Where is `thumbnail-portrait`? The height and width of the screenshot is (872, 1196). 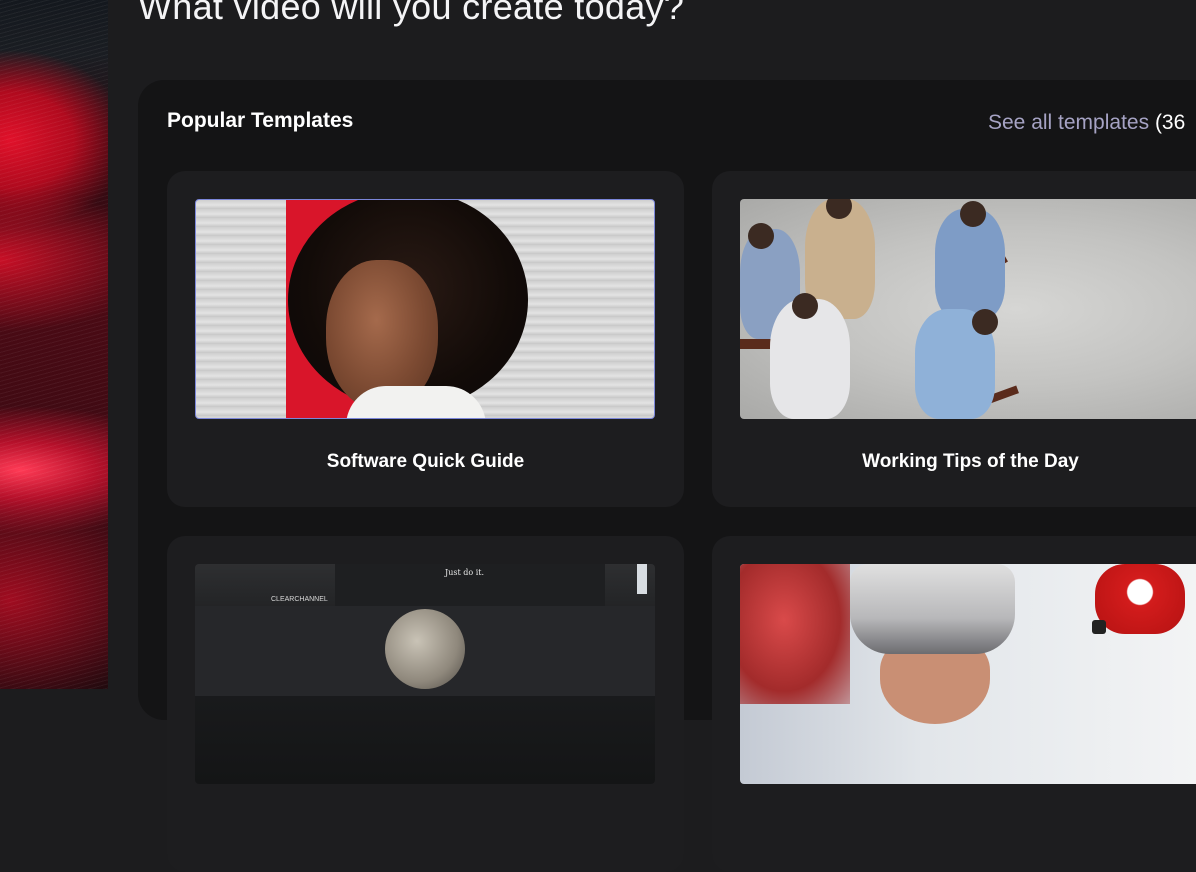 thumbnail-portrait is located at coordinates (425, 649).